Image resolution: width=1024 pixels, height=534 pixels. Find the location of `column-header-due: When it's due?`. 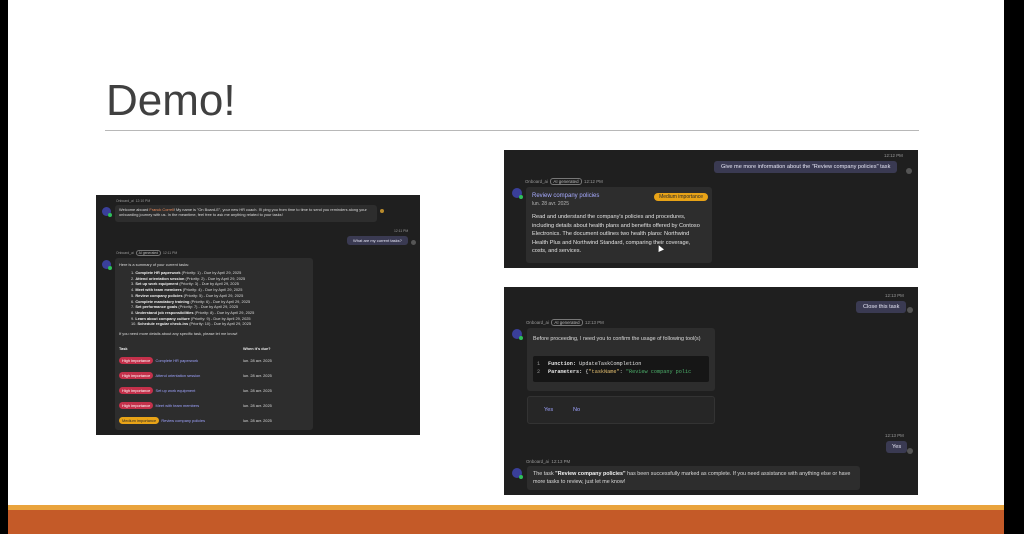

column-header-due: When it's due? is located at coordinates (257, 348).